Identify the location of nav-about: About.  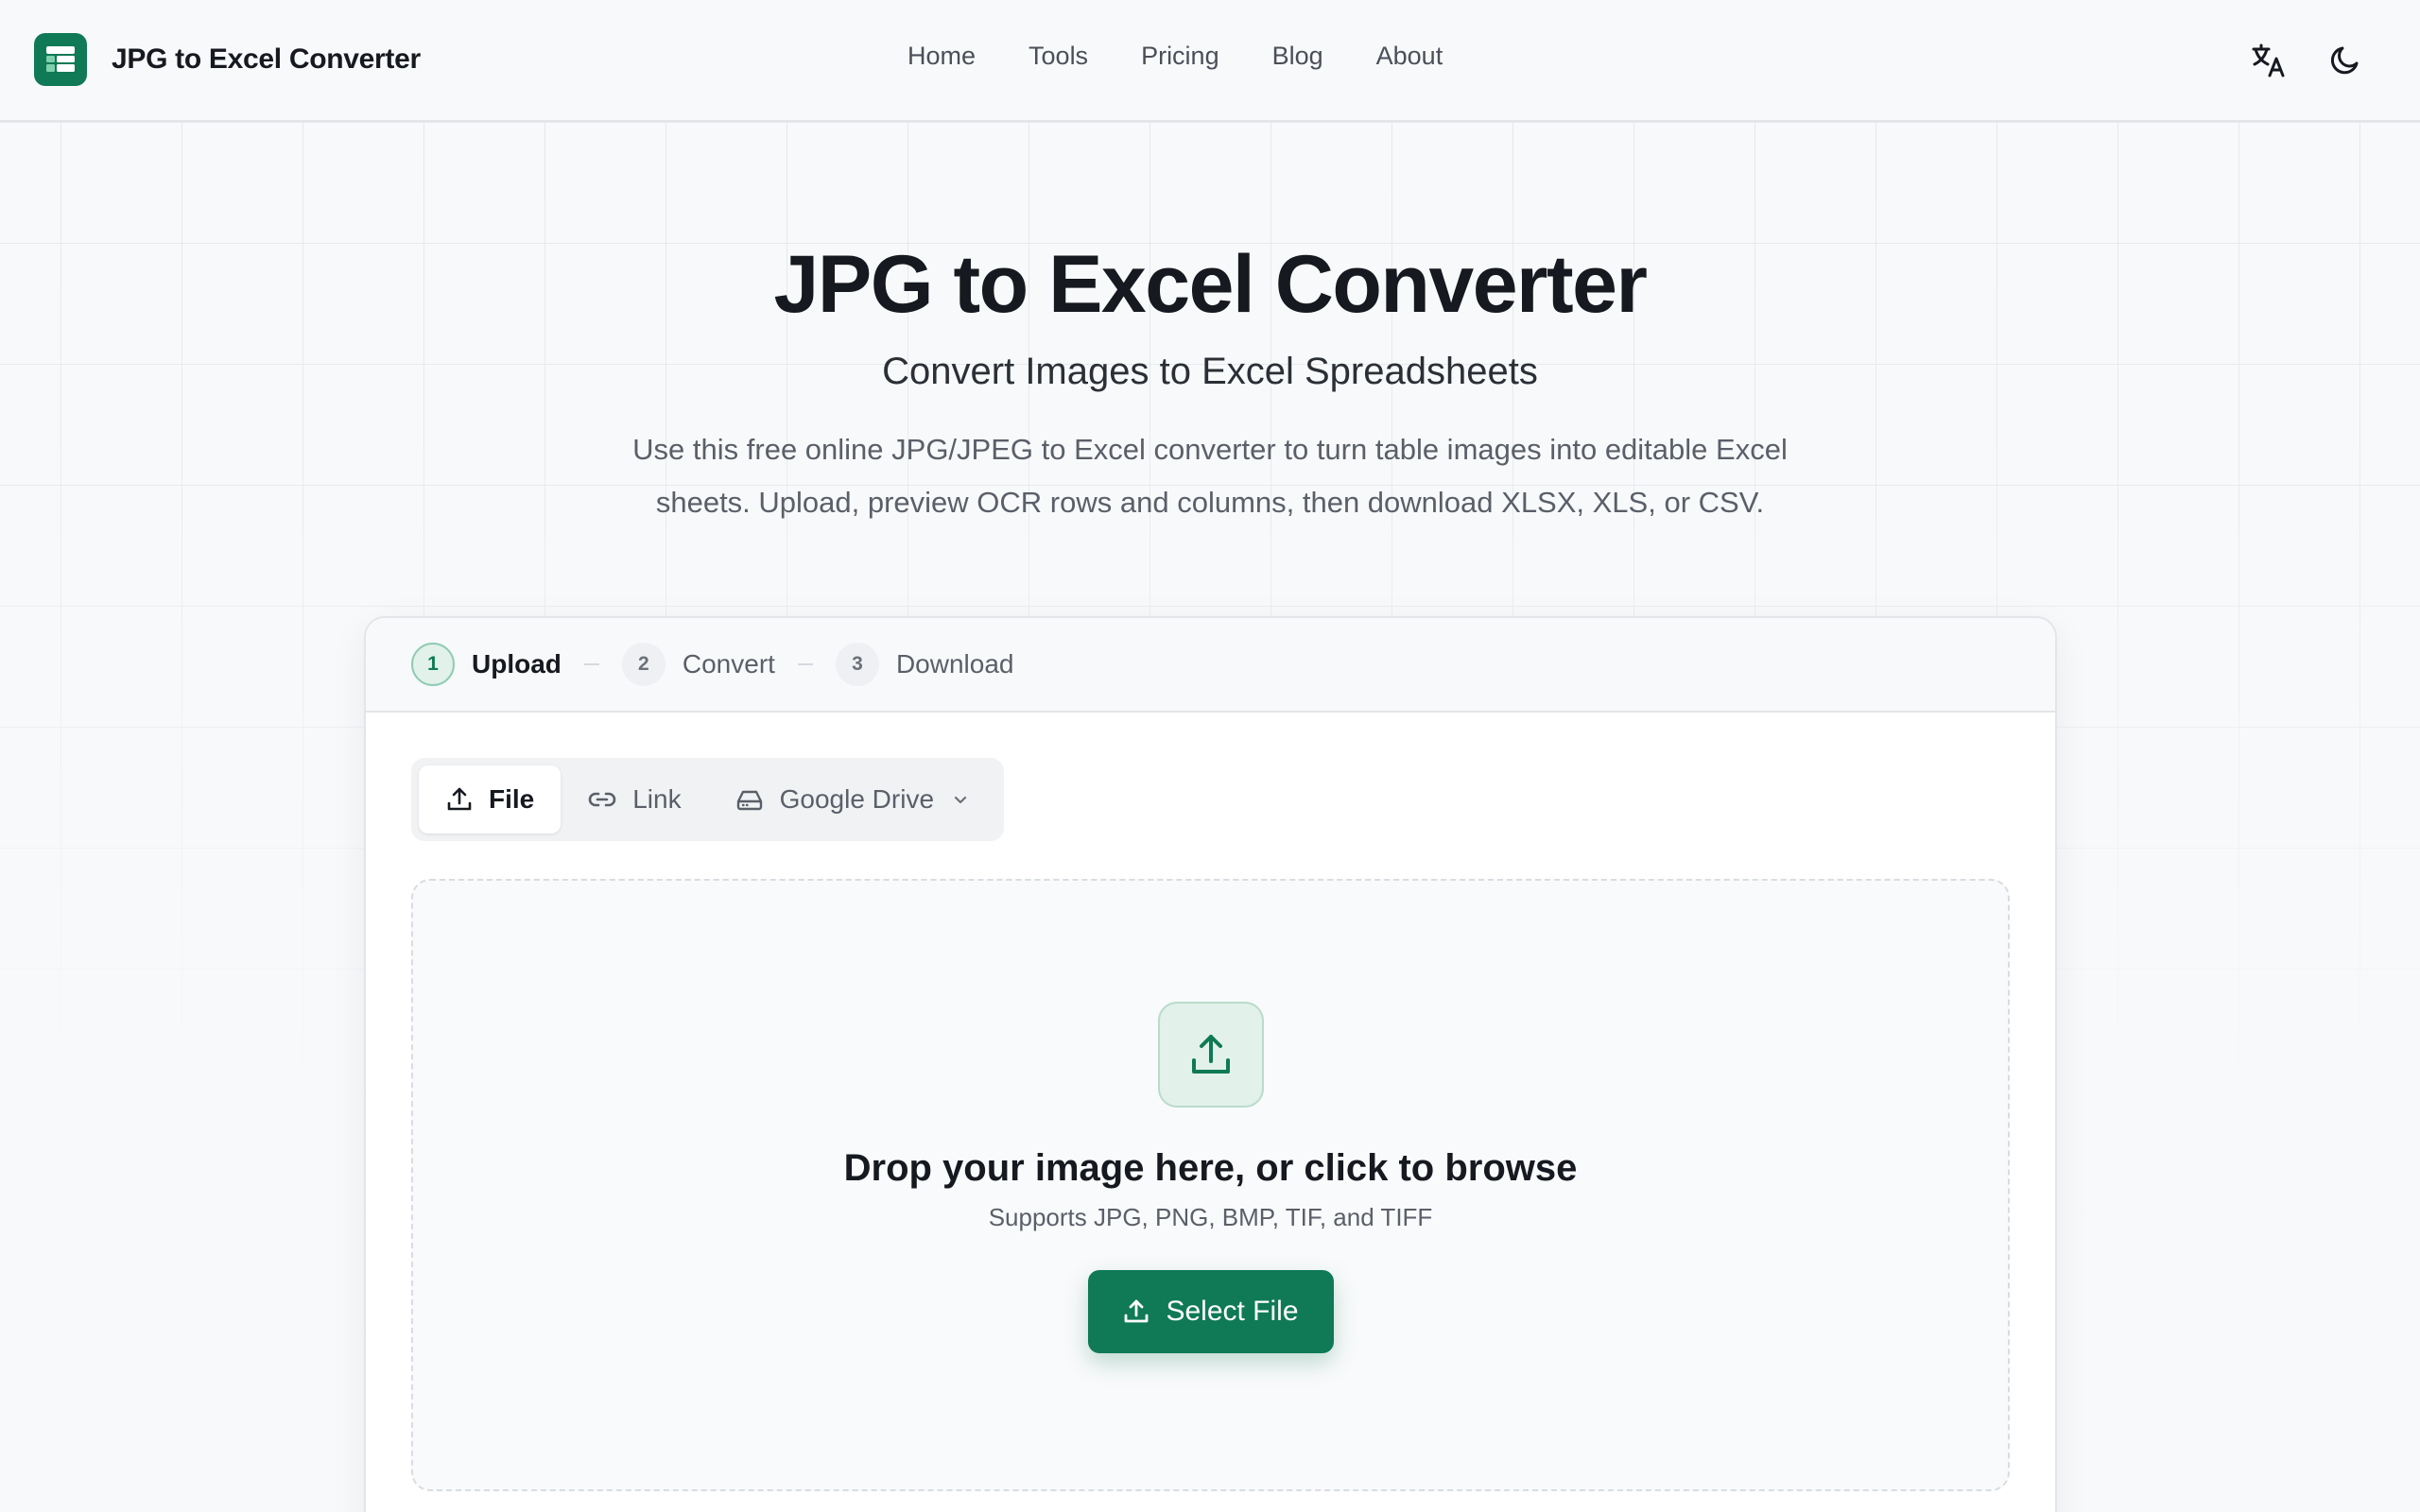
(1409, 56).